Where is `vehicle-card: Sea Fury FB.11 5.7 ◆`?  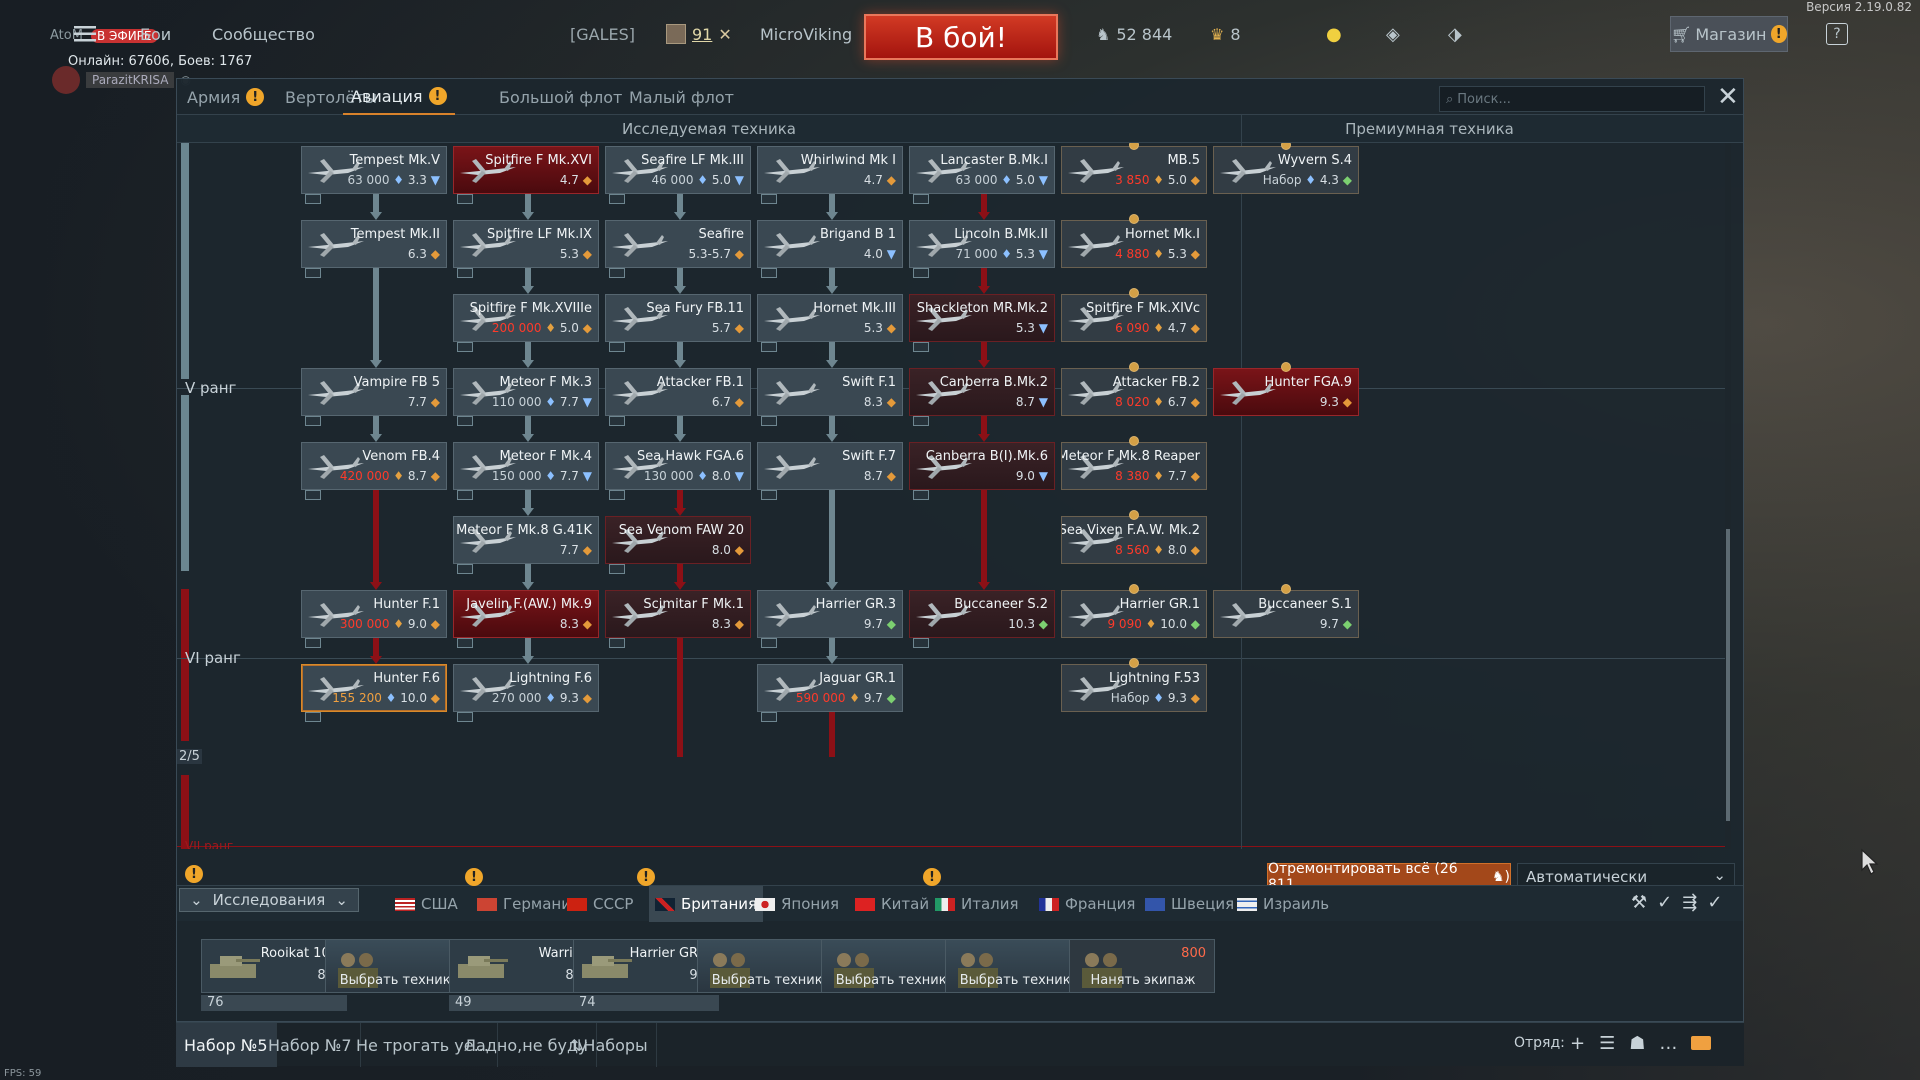 vehicle-card: Sea Fury FB.11 5.7 ◆ is located at coordinates (678, 318).